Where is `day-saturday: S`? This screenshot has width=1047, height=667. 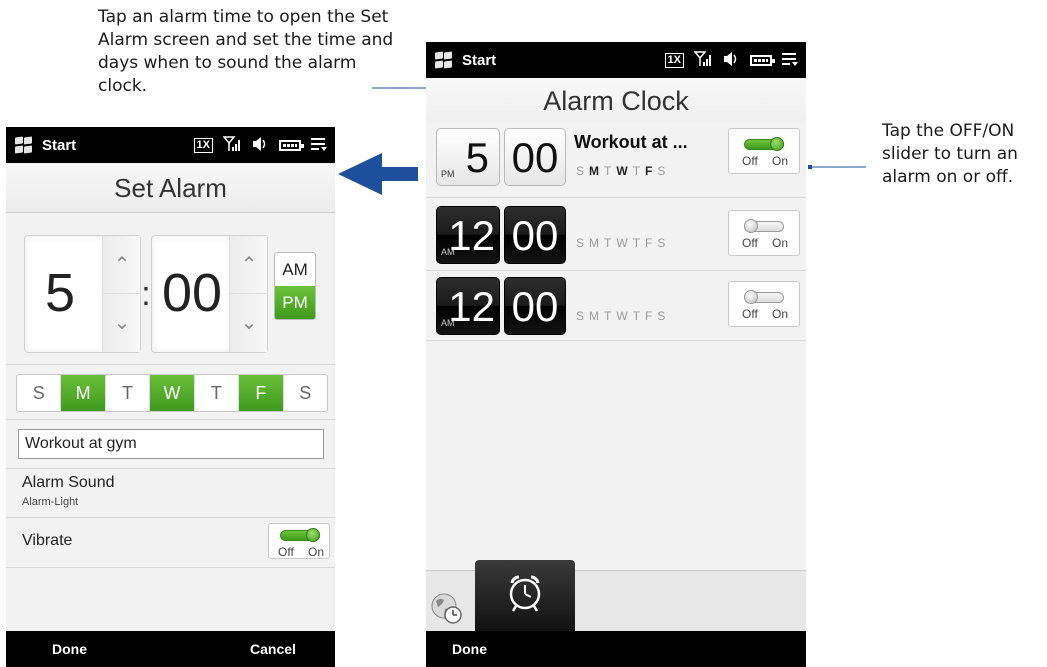
day-saturday: S is located at coordinates (305, 393).